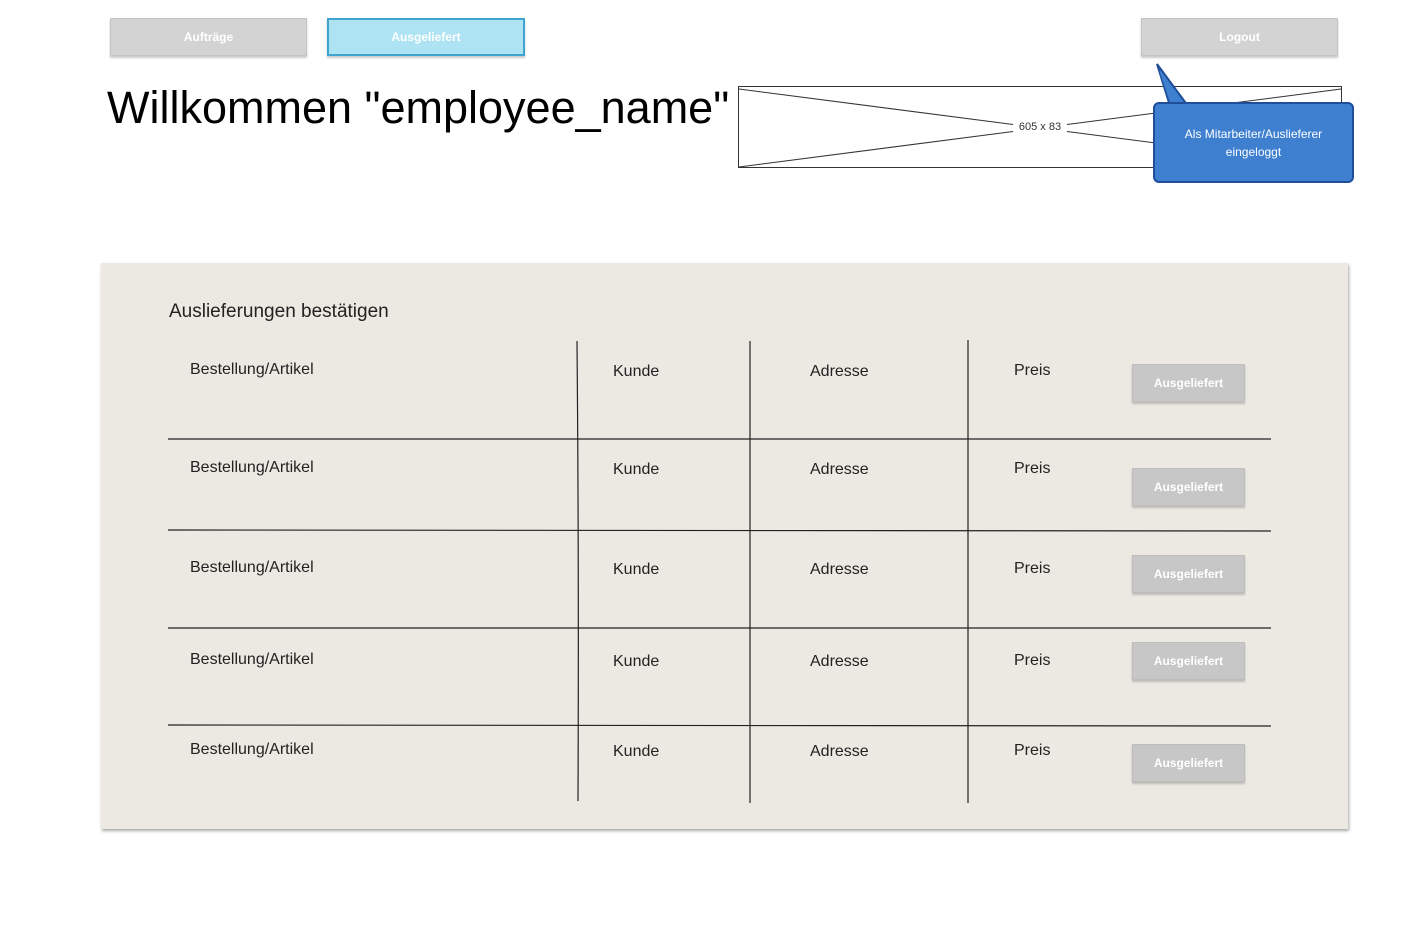  What do you see at coordinates (208, 37) in the screenshot?
I see `auftraege-button: Aufträge` at bounding box center [208, 37].